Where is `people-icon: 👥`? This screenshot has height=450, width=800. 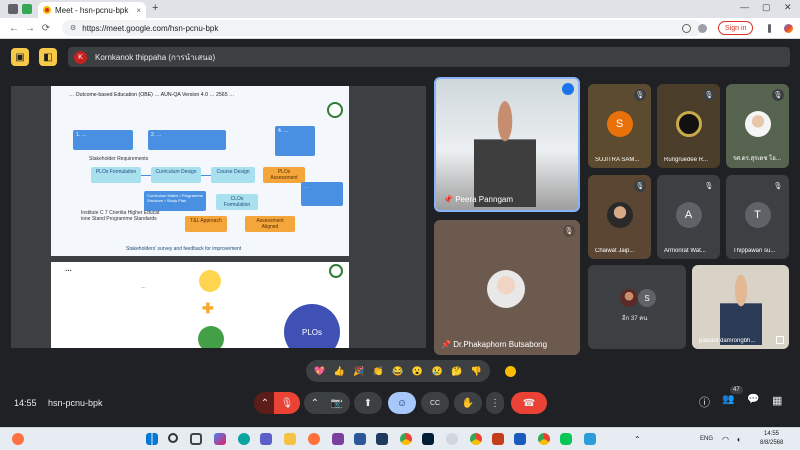
people-icon: 👥 is located at coordinates (728, 399).